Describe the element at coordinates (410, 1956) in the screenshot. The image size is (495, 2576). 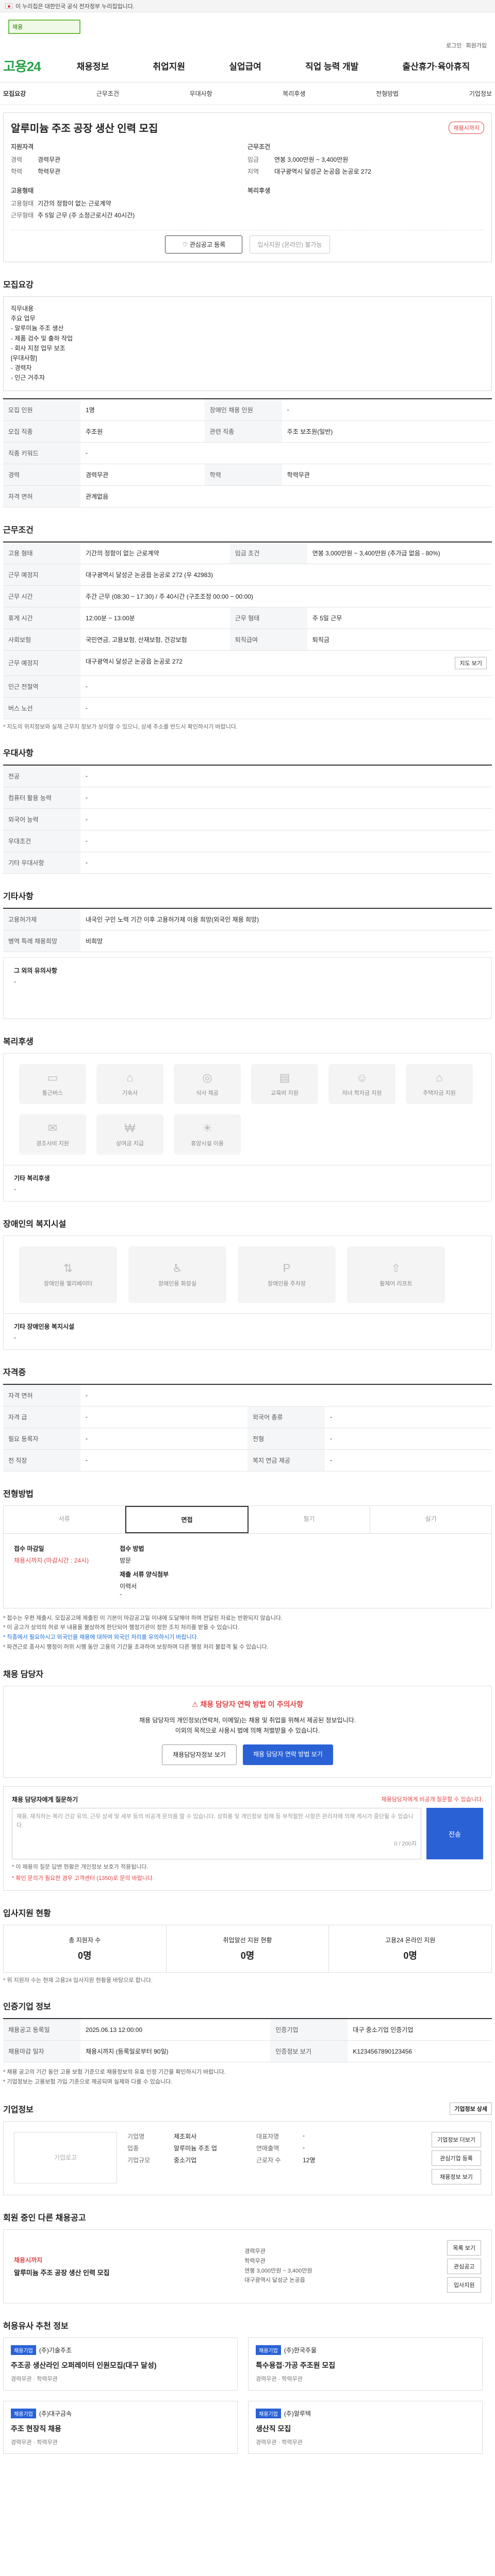
I see `stat-value: 0명` at that location.